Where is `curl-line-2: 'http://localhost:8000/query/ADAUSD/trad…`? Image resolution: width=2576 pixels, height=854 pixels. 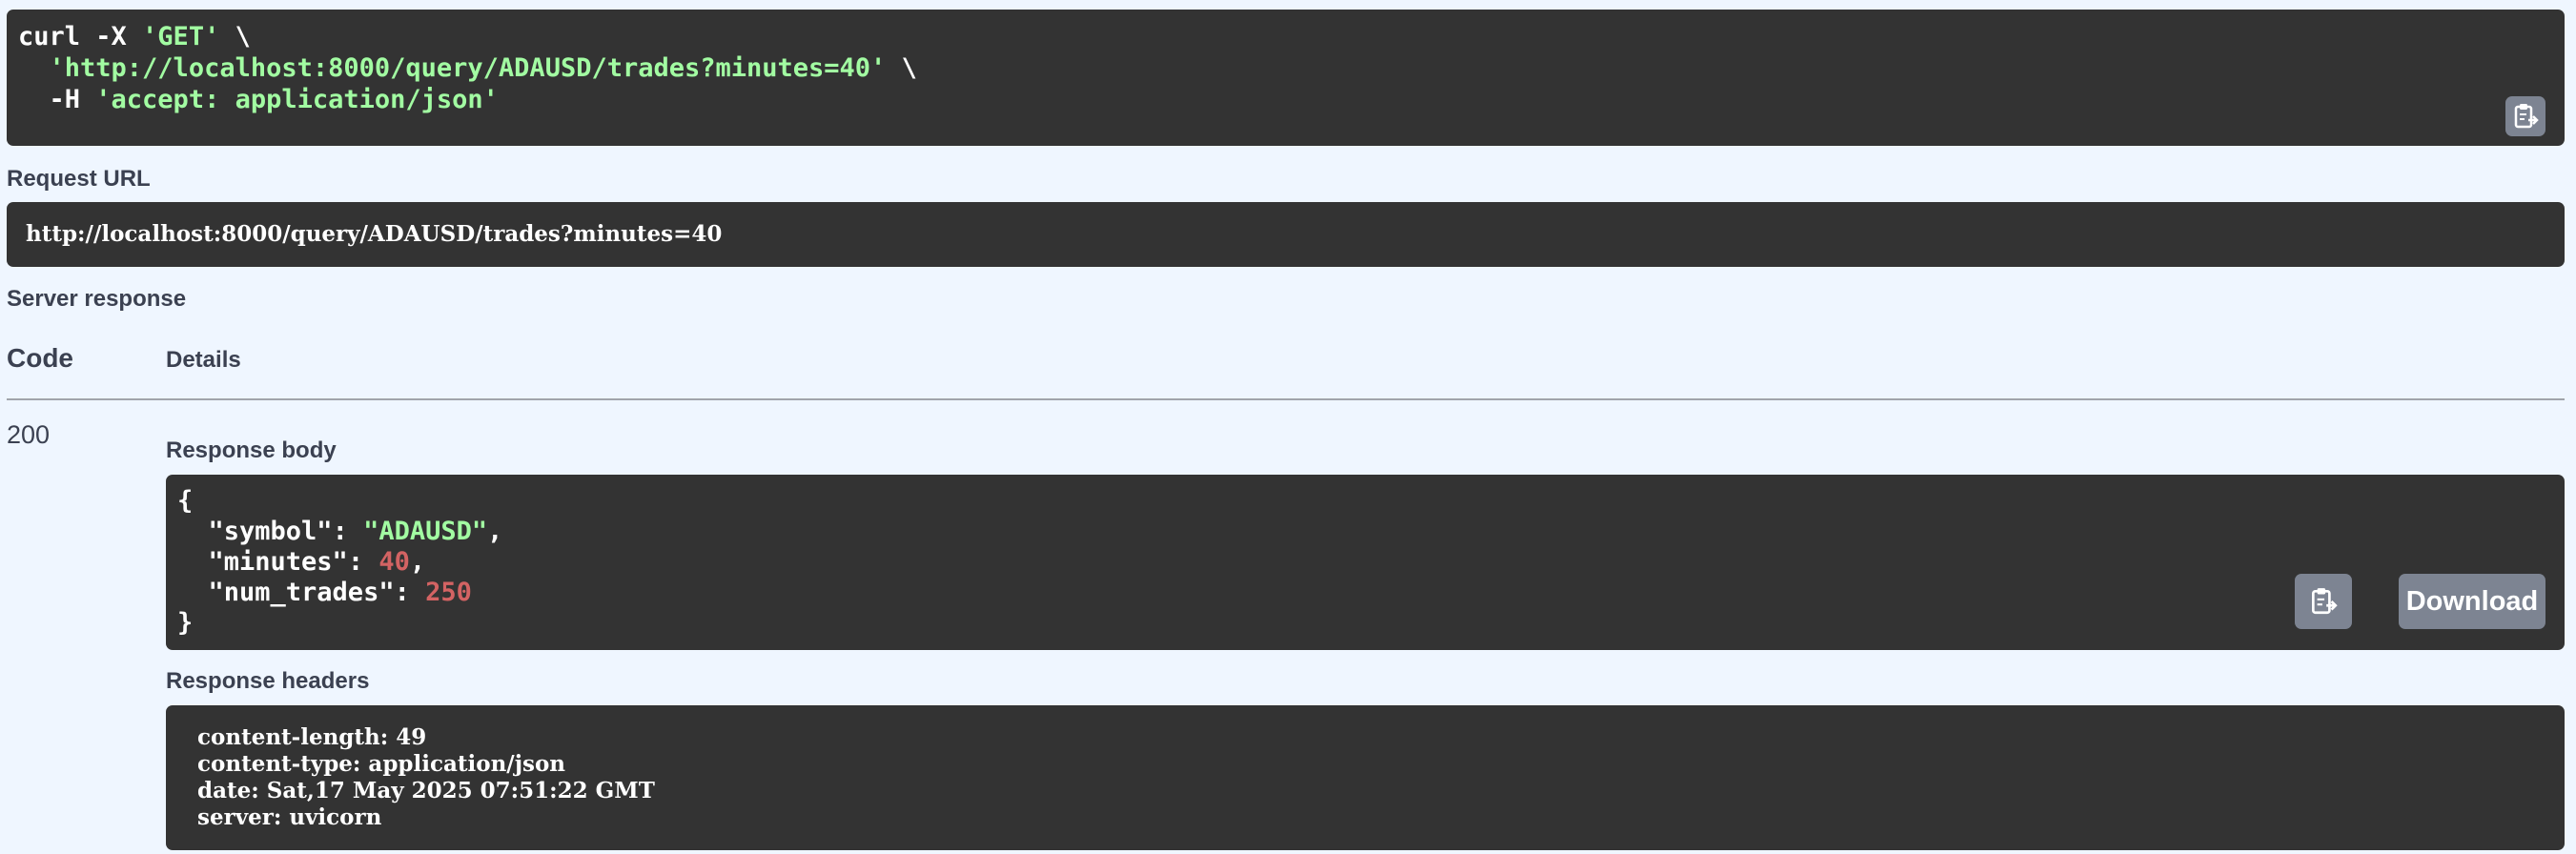 curl-line-2: 'http://localhost:8000/query/ADAUSD/trad… is located at coordinates (1285, 68).